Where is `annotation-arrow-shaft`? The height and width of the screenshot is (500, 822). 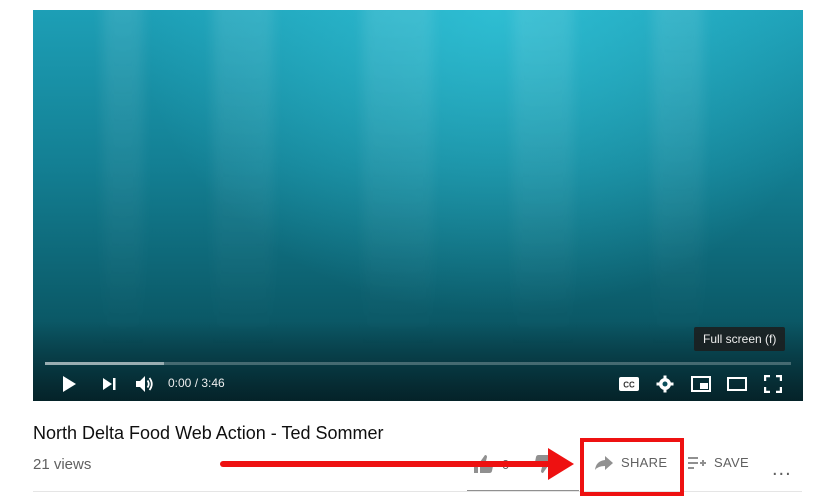
annotation-arrow-shaft is located at coordinates (390, 464).